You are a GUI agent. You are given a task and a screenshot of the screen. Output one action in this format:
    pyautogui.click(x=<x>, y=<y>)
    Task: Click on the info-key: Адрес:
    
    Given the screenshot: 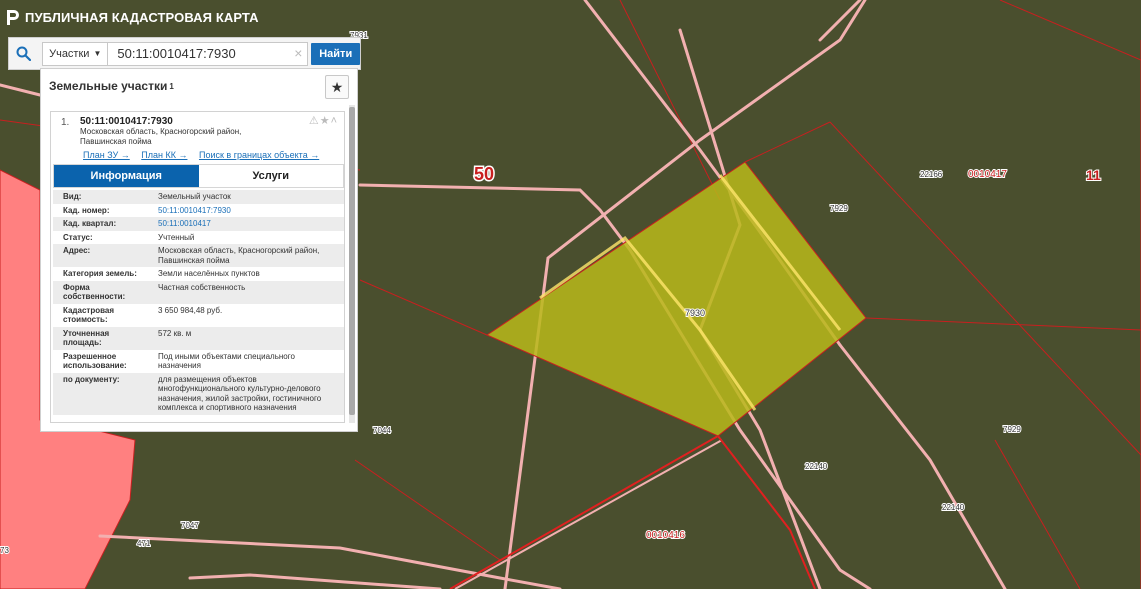 What is the action you would take?
    pyautogui.click(x=77, y=250)
    